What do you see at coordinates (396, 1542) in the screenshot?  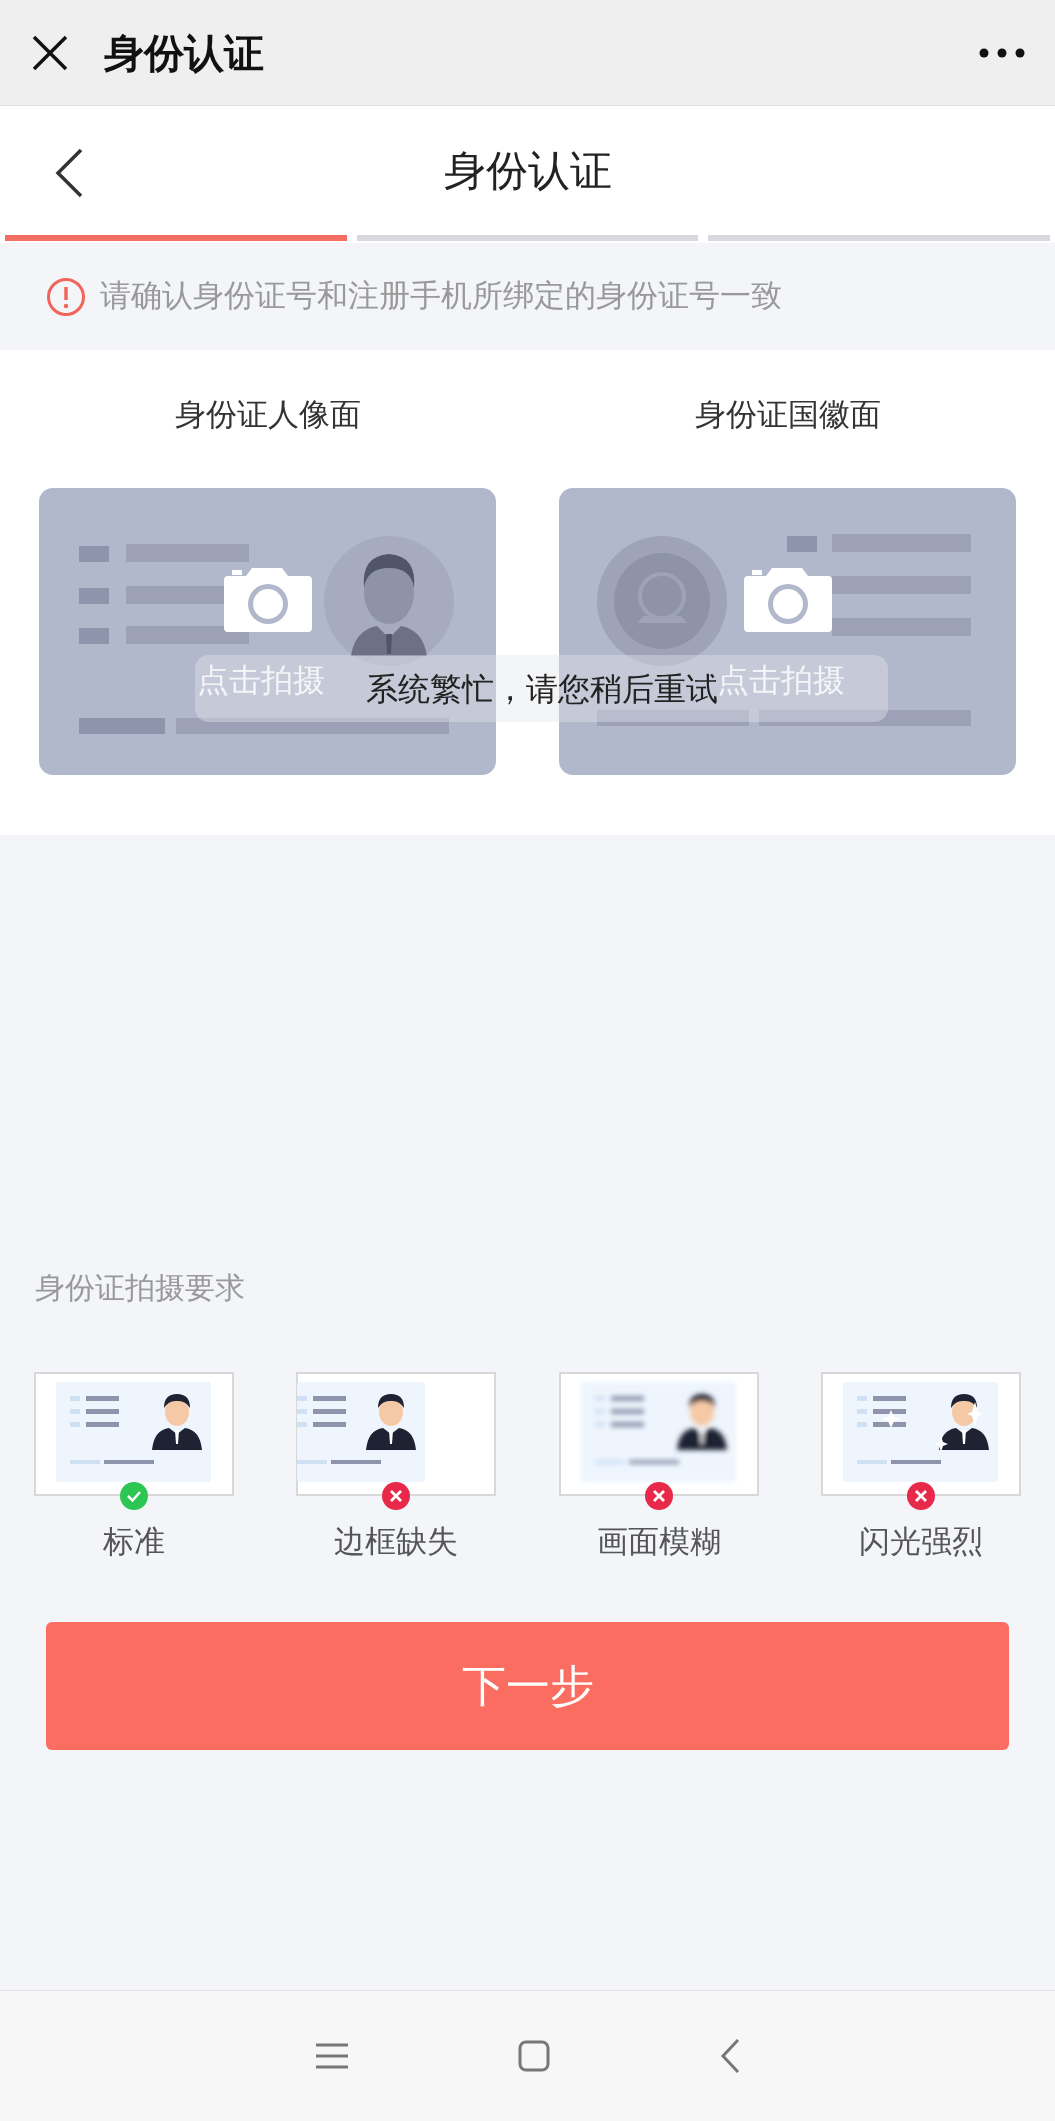 I see `requirement-label: 边框缺失` at bounding box center [396, 1542].